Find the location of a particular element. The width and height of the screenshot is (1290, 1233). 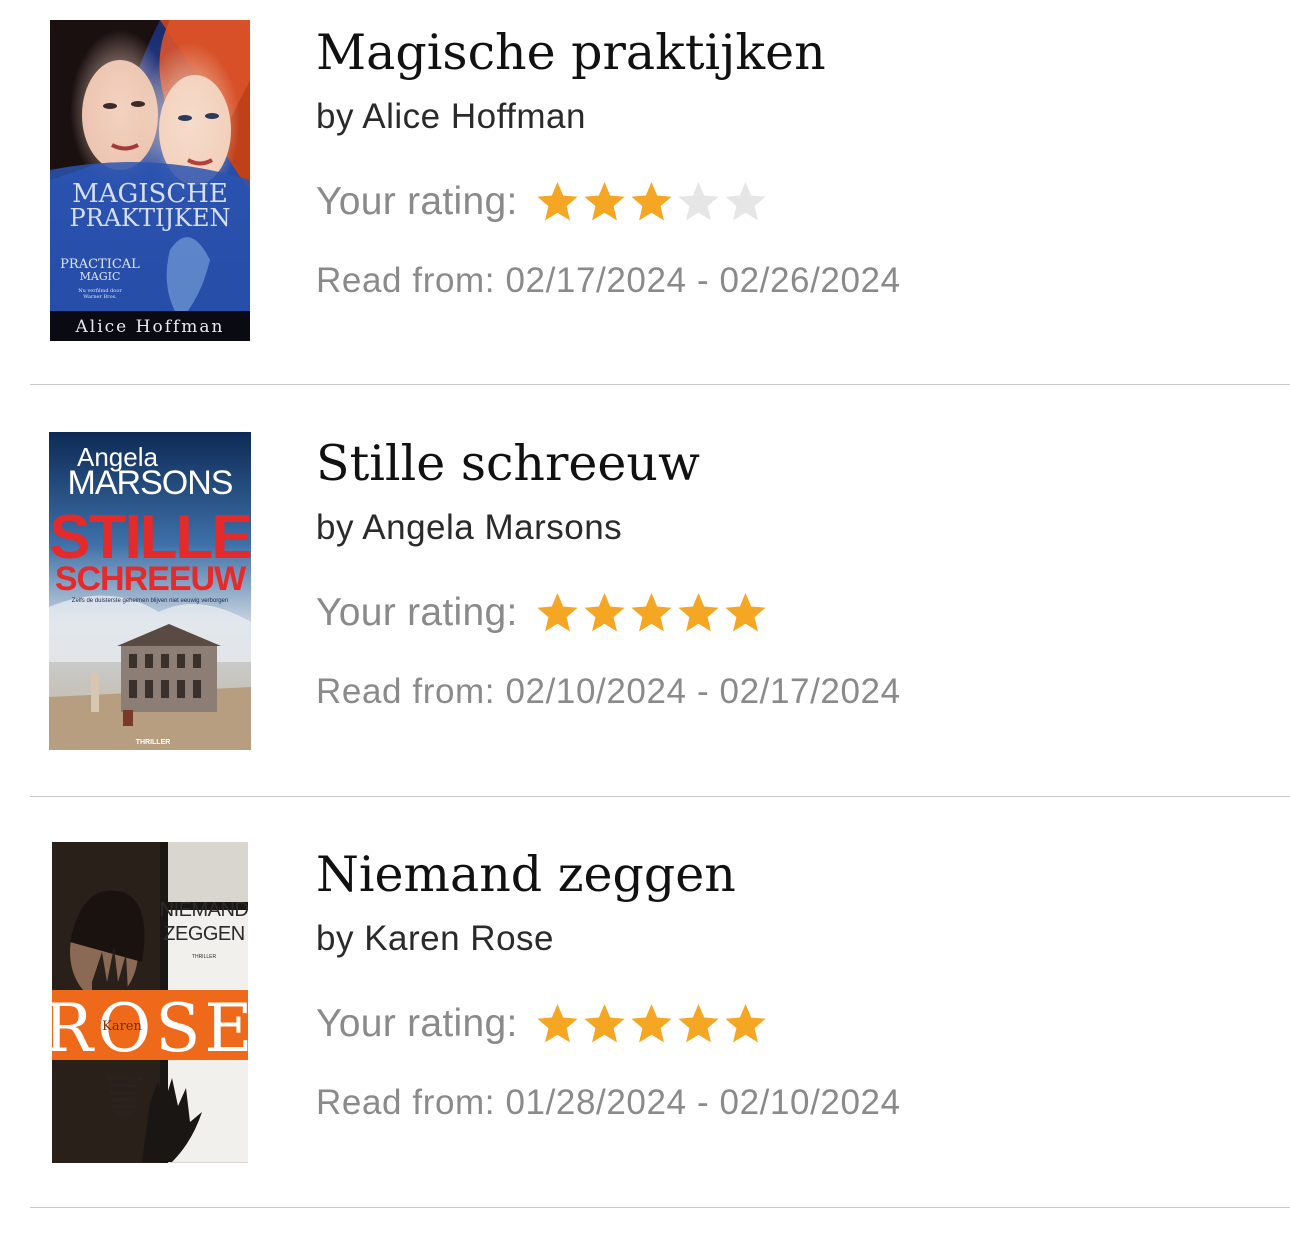

cover-author-last: ROSE is located at coordinates (150, 1028).